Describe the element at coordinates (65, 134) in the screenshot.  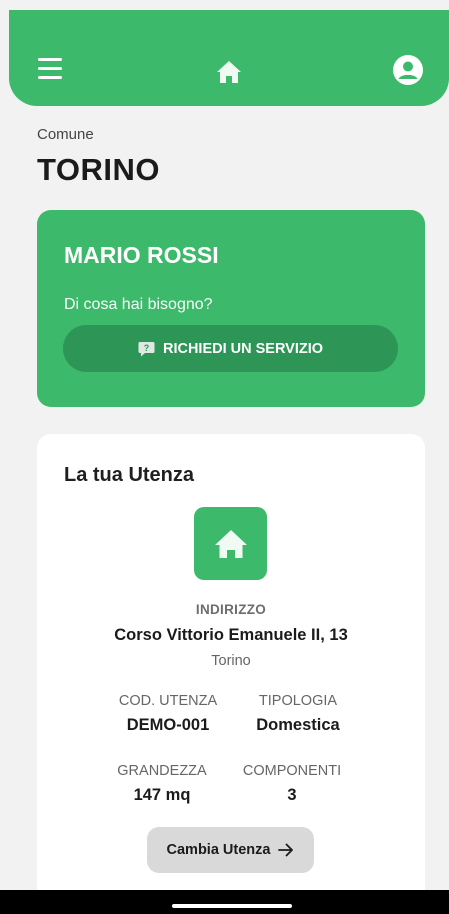
I see `comune-label: Comune` at that location.